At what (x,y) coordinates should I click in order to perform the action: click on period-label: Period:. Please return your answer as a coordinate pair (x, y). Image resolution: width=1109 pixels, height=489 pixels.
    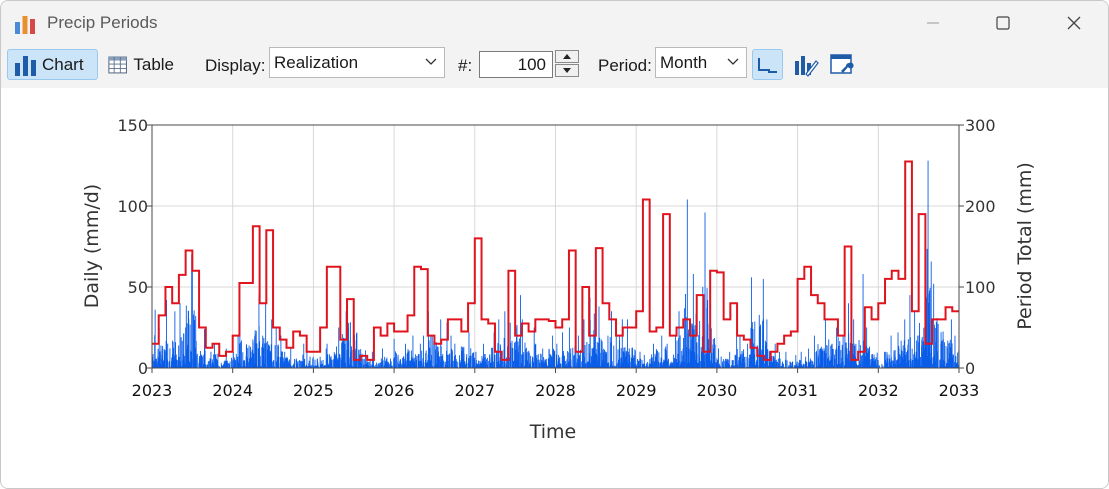
    Looking at the image, I should click on (625, 65).